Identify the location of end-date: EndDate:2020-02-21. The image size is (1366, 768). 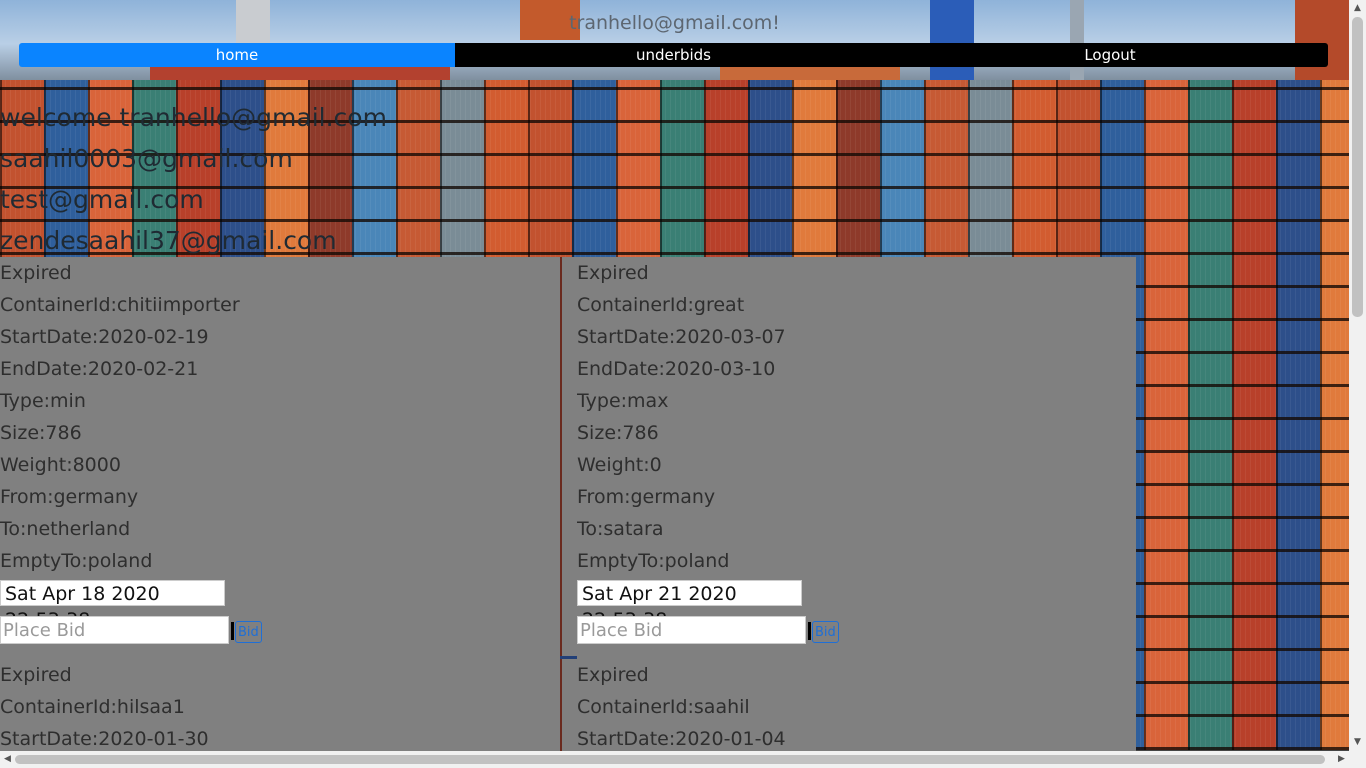
(99, 369).